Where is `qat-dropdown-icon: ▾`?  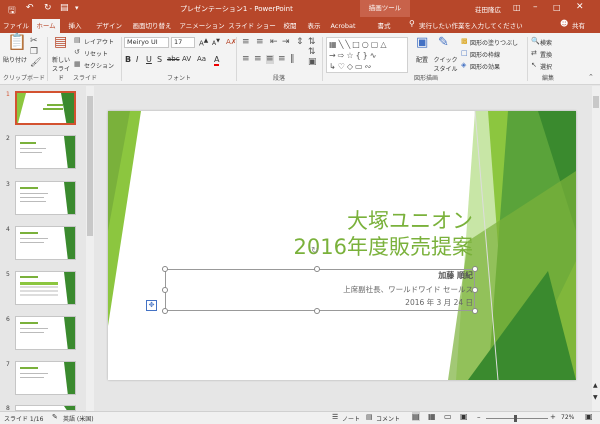 qat-dropdown-icon: ▾ is located at coordinates (77, 8).